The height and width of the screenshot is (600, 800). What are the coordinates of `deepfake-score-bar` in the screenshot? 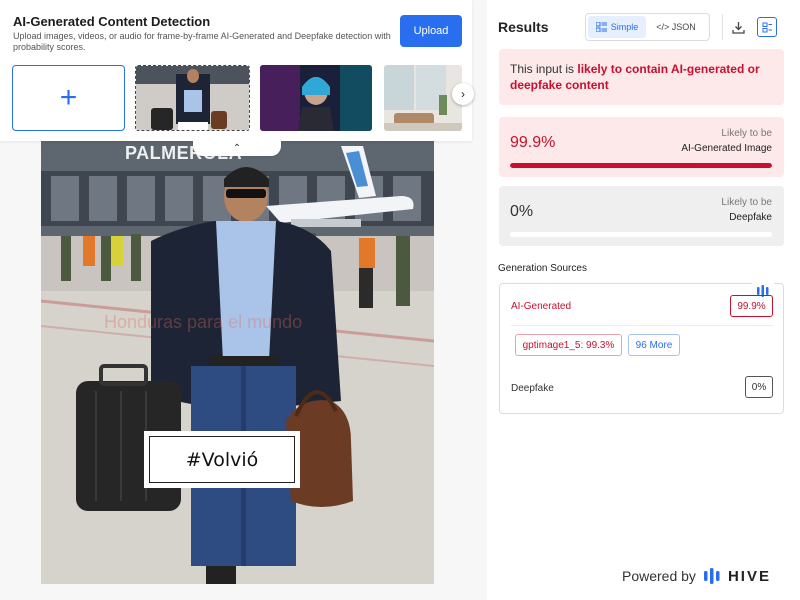 It's located at (641, 234).